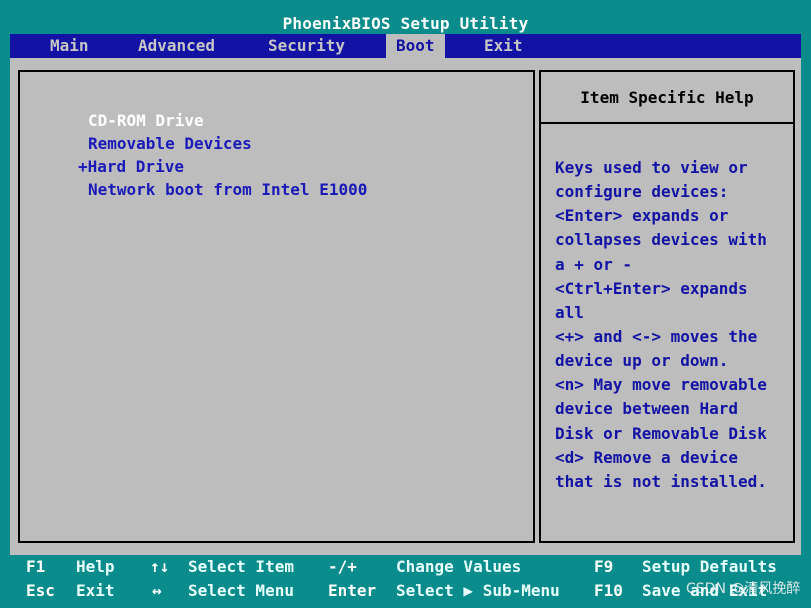 Image resolution: width=811 pixels, height=608 pixels. Describe the element at coordinates (131, 167) in the screenshot. I see `boot-item-hard-drive: +Hard Drive` at that location.